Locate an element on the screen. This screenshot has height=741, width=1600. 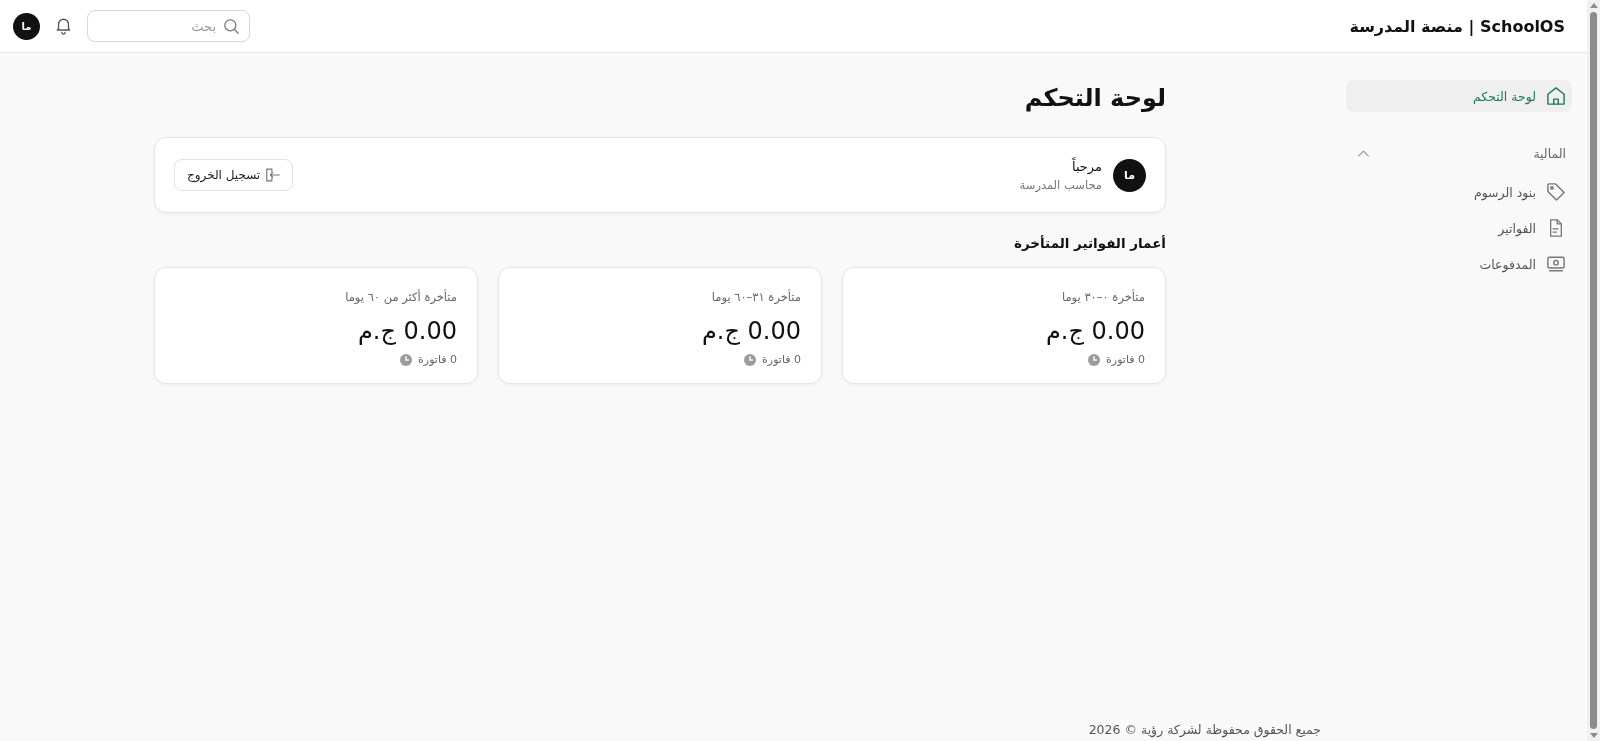
notifications-button is located at coordinates (63, 26).